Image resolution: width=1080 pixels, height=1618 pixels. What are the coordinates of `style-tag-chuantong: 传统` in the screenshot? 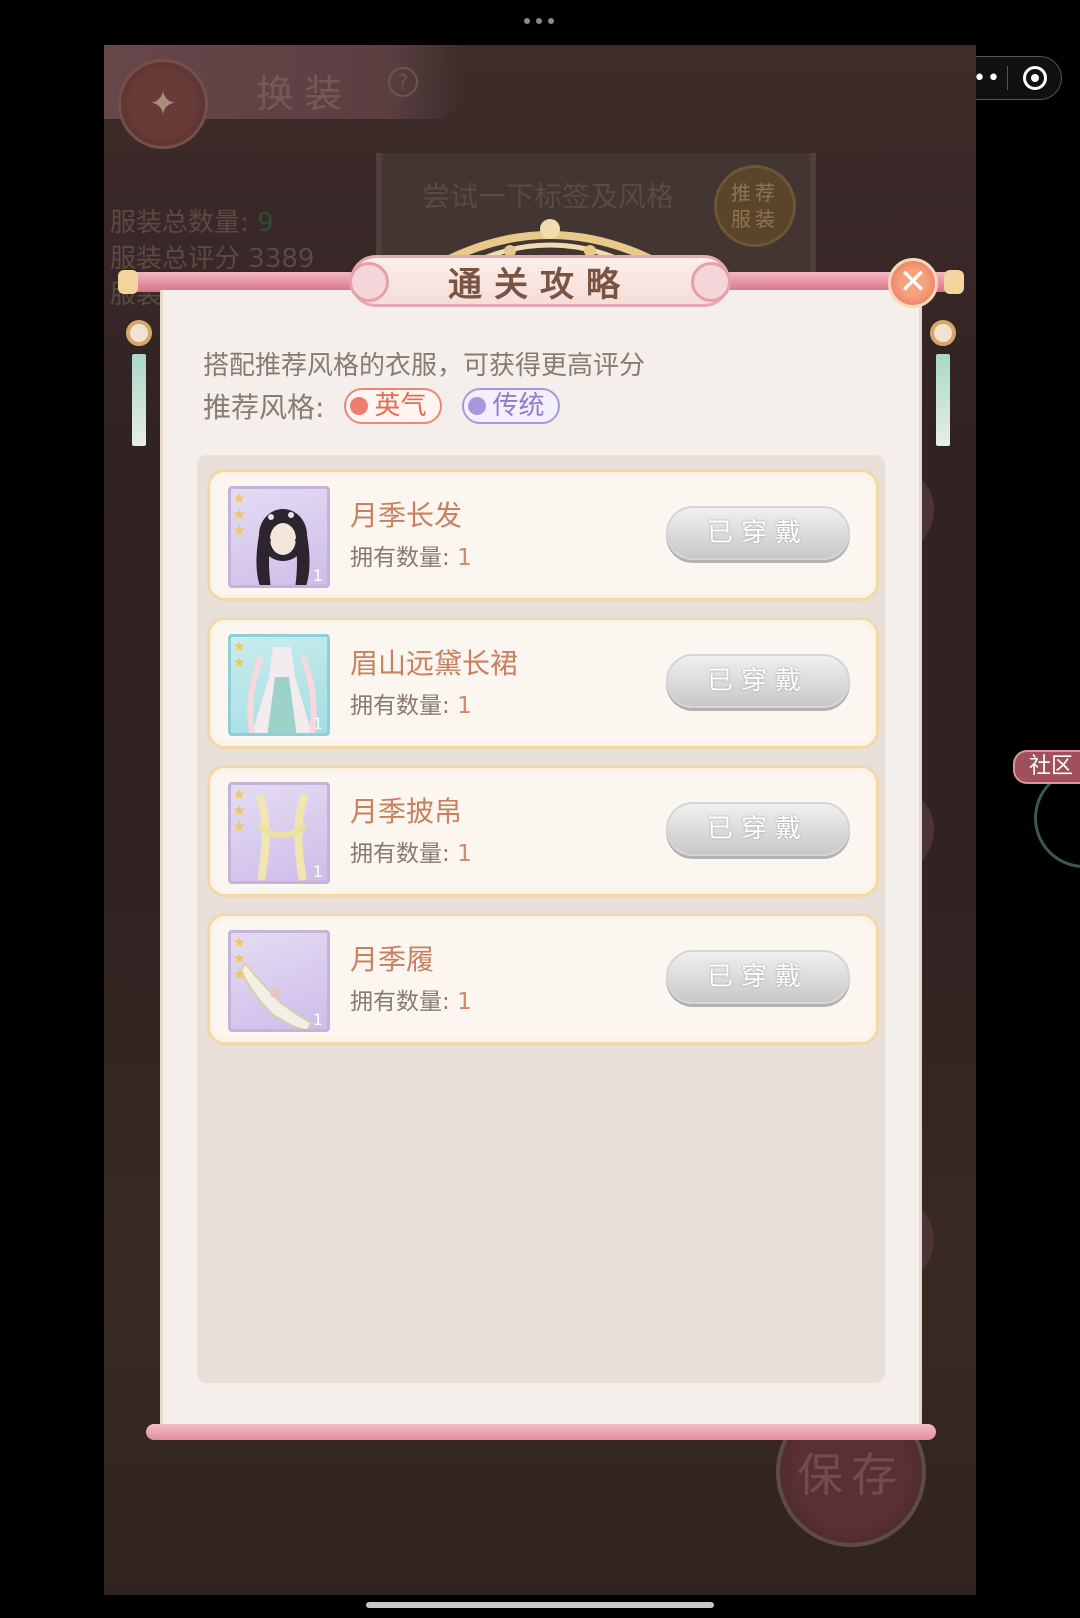 It's located at (511, 406).